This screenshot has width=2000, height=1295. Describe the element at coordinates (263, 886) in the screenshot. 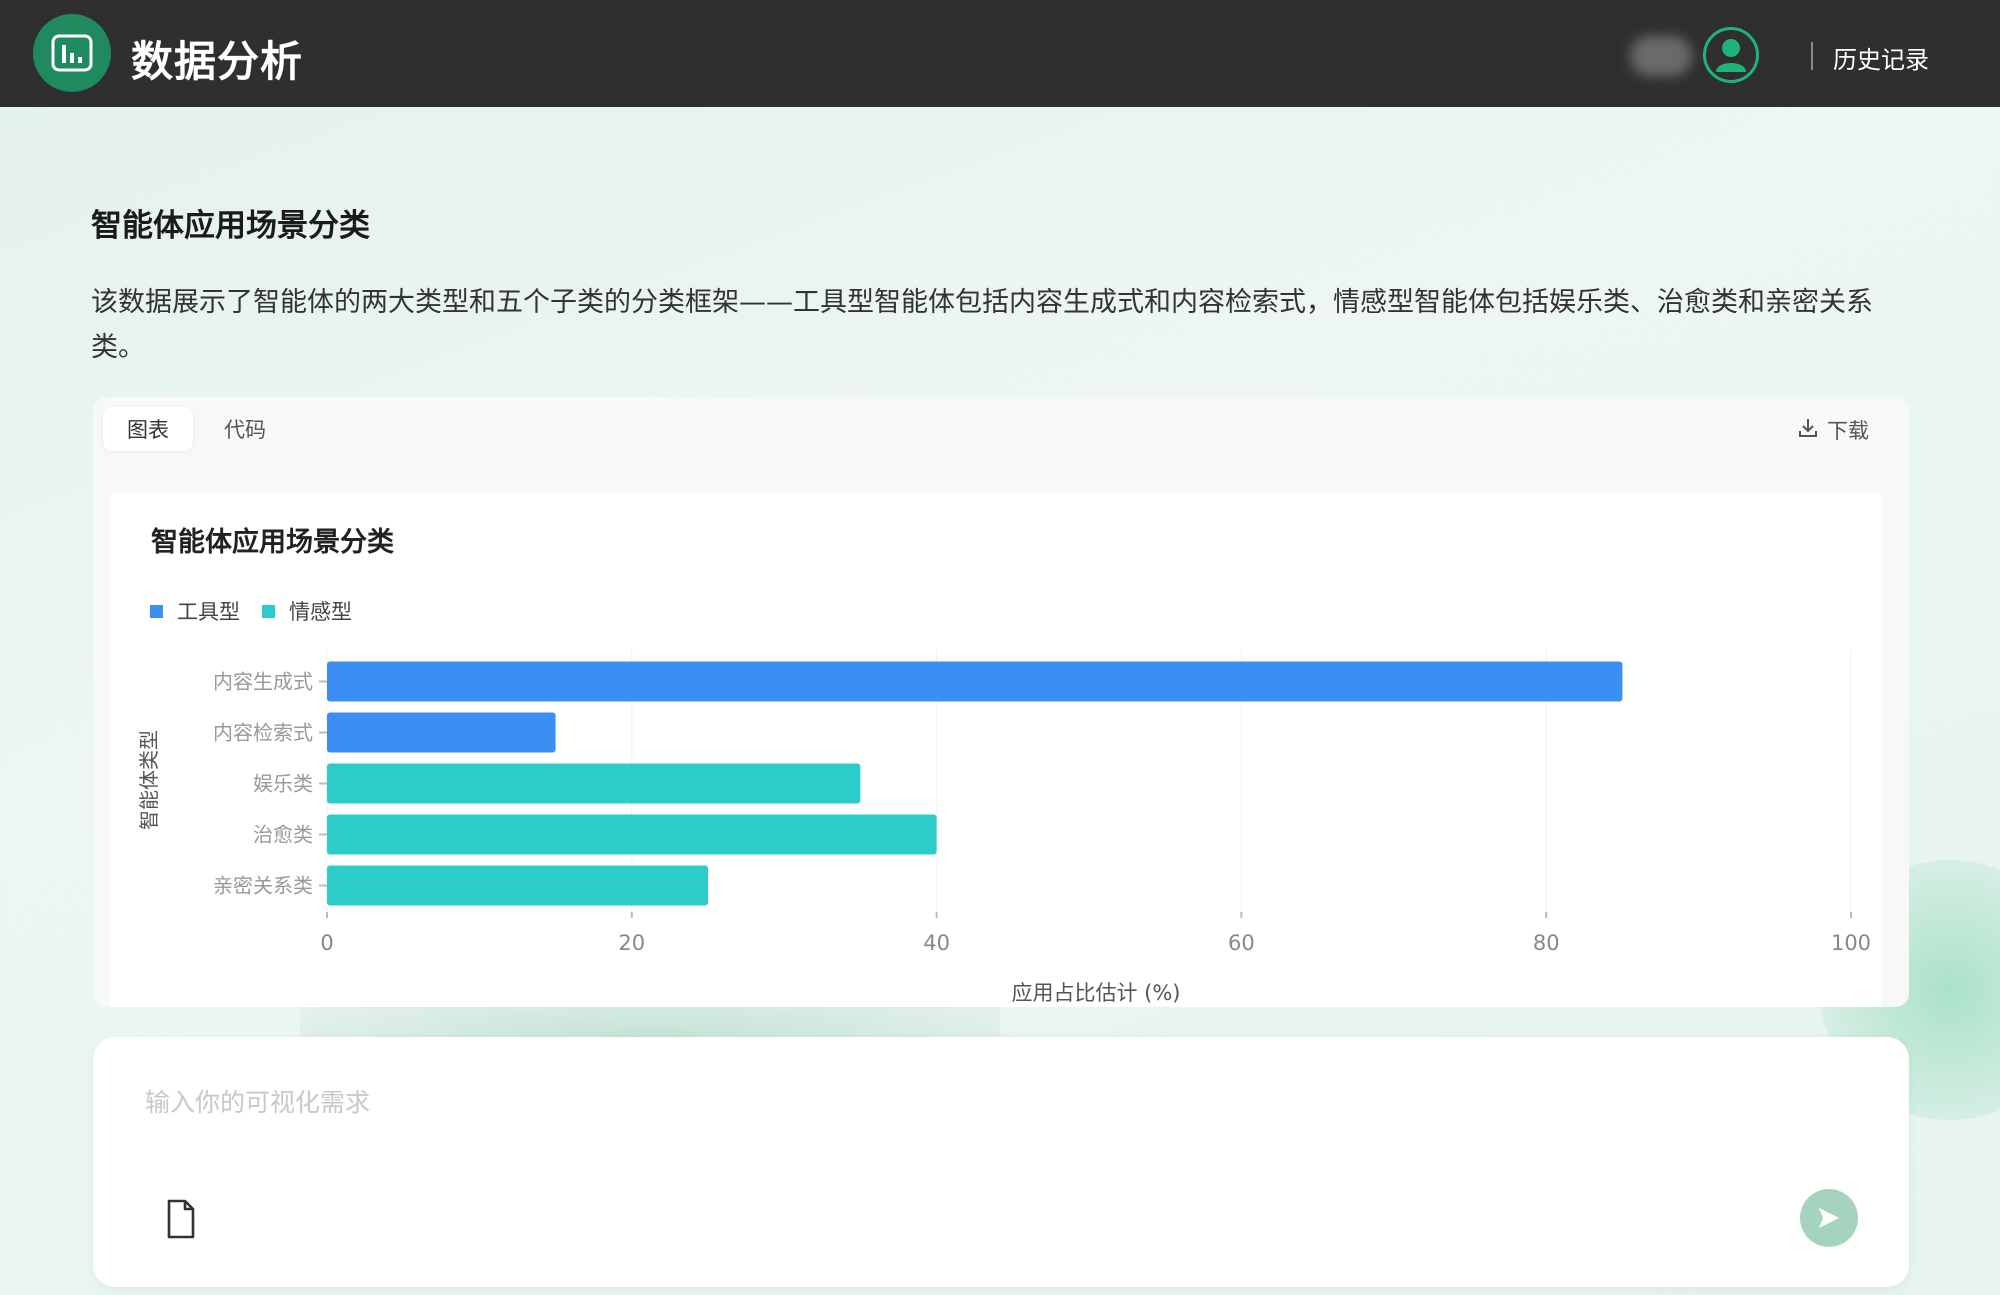

I see `y-tick-label: 亲密关系类` at that location.